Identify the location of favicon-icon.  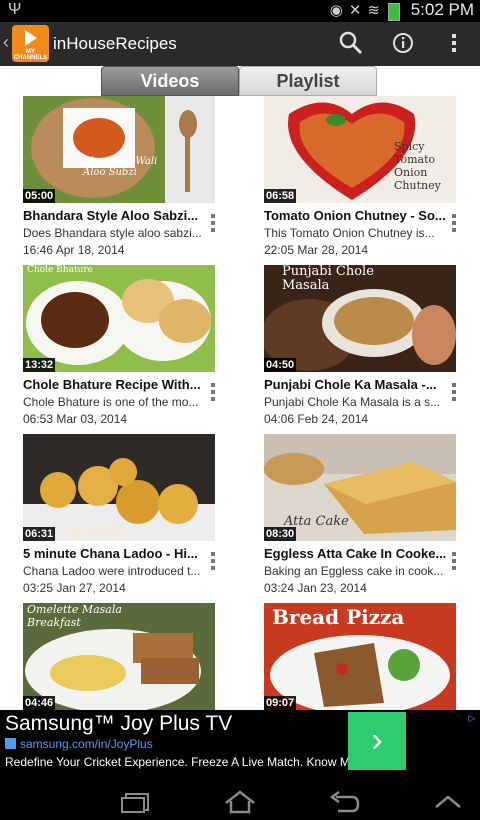
(10, 743).